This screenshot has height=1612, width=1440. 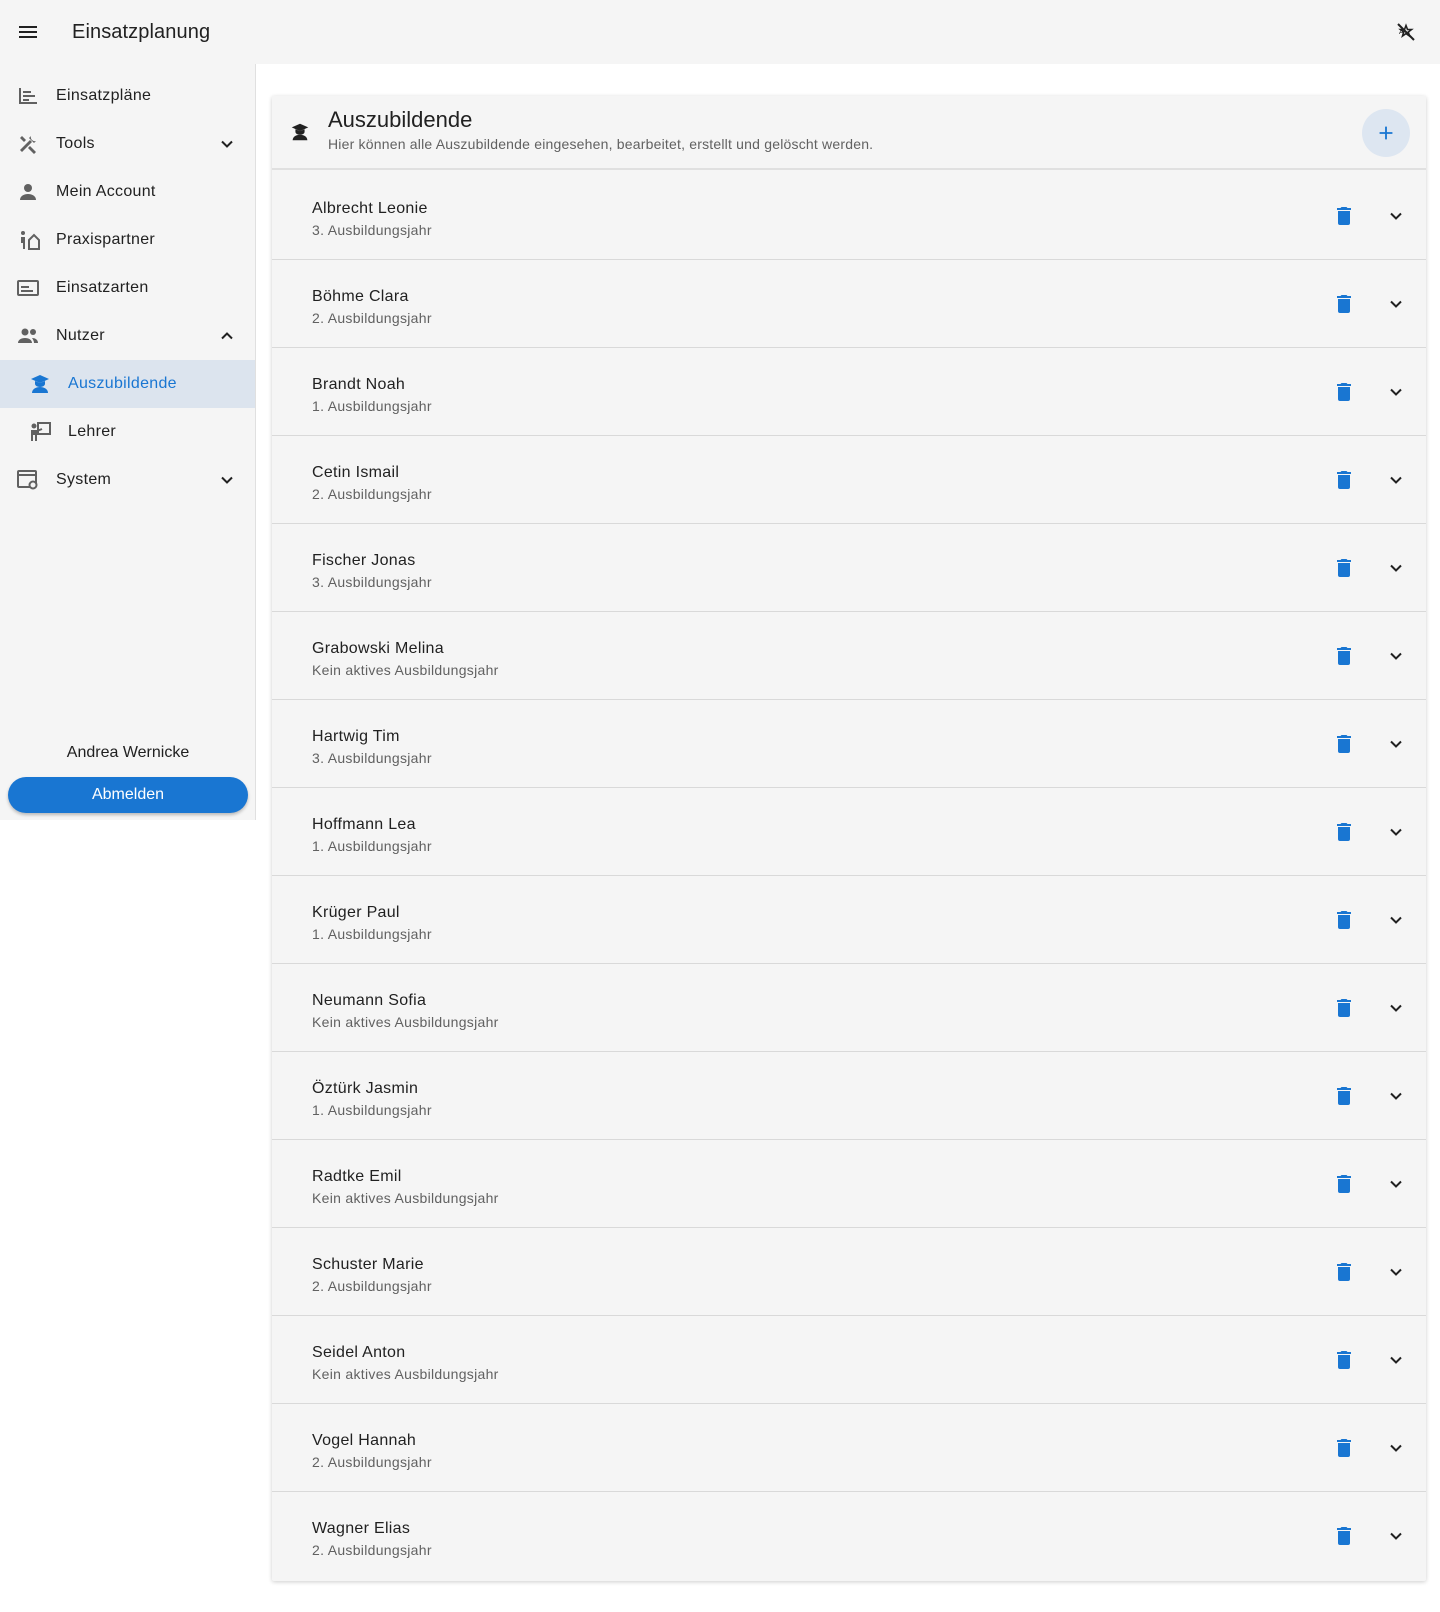 I want to click on trainee-name: Brandt Noah, so click(x=359, y=384).